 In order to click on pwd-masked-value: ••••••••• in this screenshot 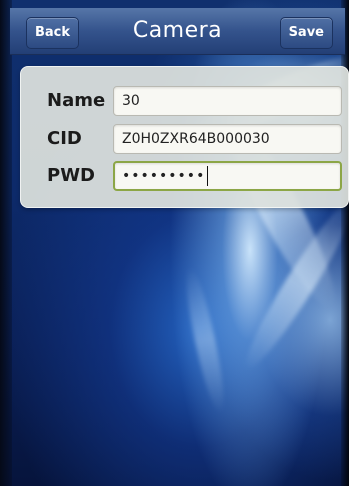, I will do `click(164, 176)`.